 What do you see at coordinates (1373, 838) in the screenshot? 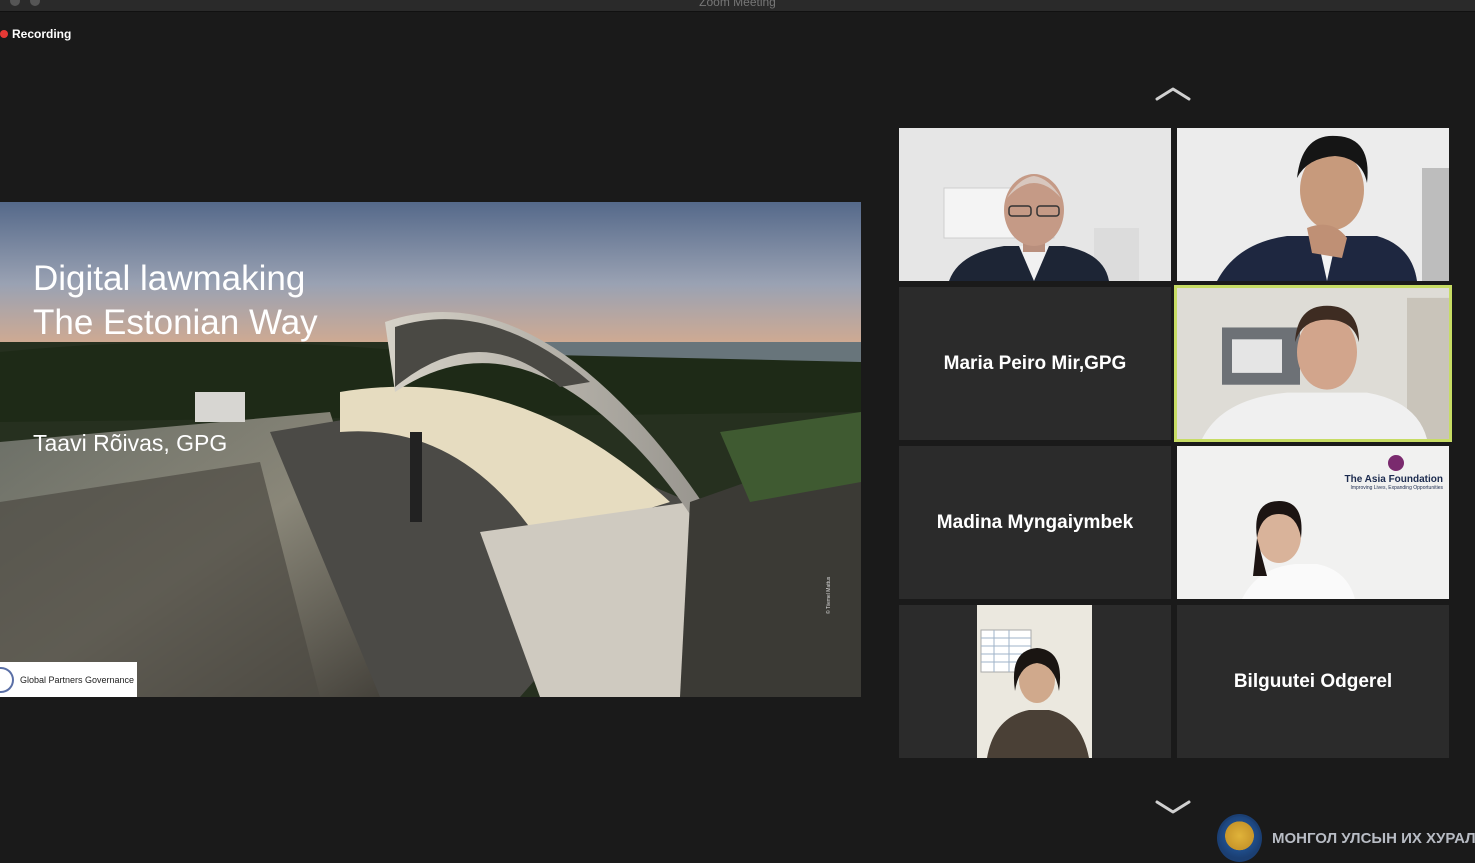
I see `parliament-watermark-text: МОНГОЛ УЛСЫН ИХ ХУРАЛ` at bounding box center [1373, 838].